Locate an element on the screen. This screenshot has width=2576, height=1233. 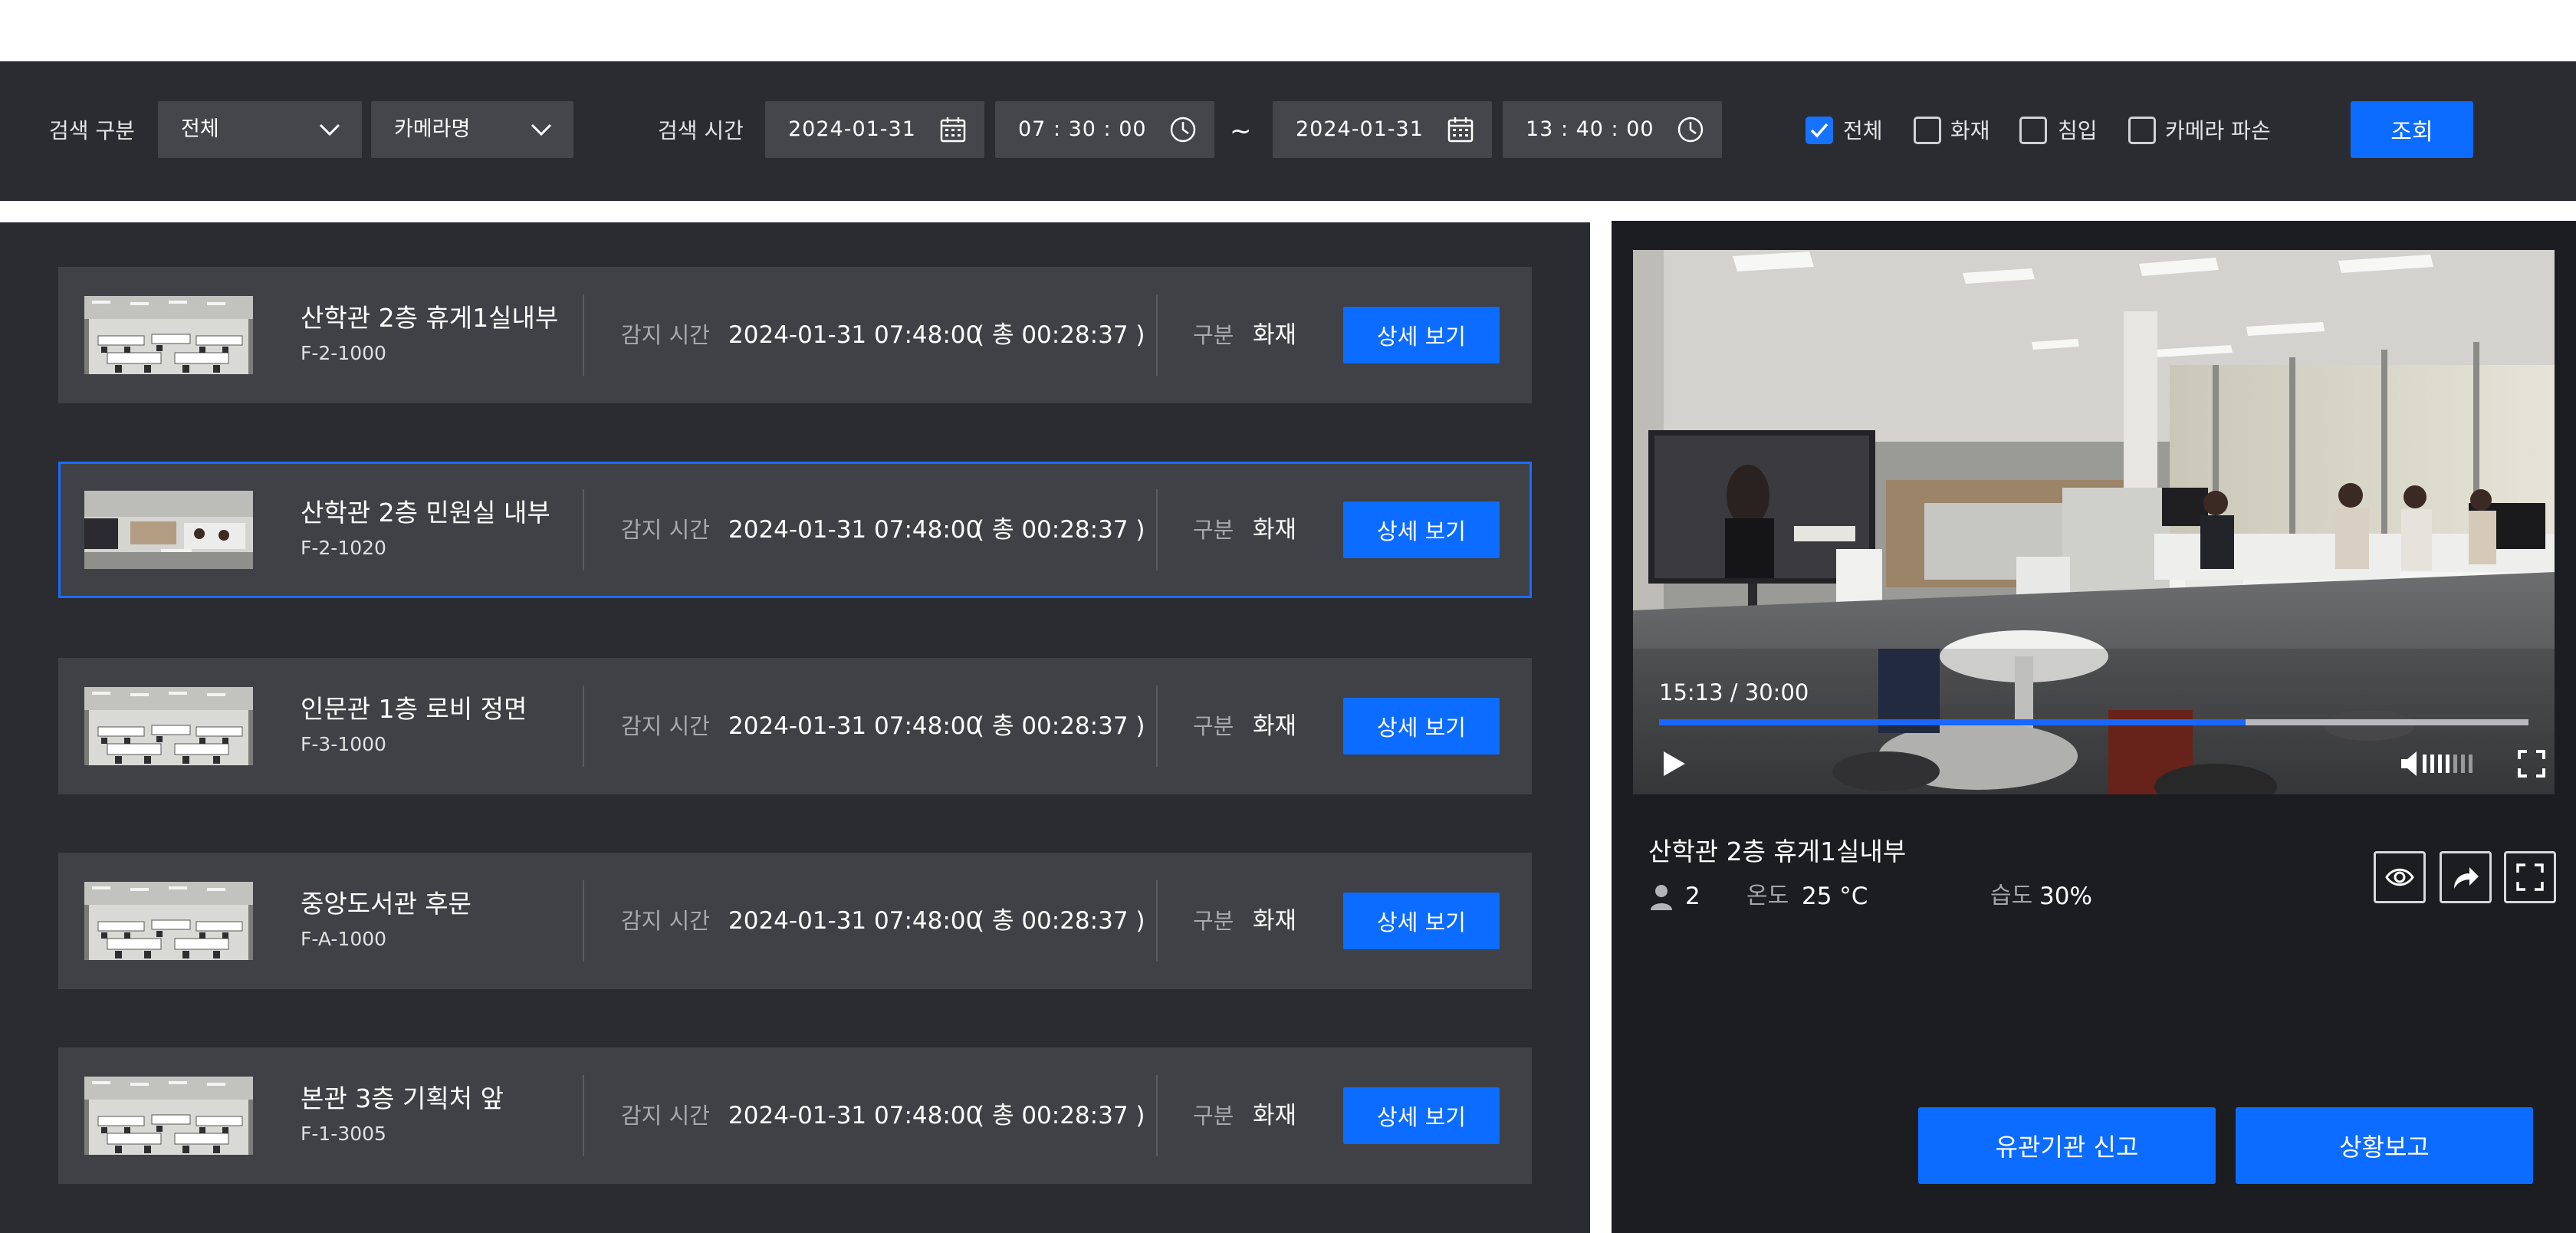
progress-bar is located at coordinates (2093, 722).